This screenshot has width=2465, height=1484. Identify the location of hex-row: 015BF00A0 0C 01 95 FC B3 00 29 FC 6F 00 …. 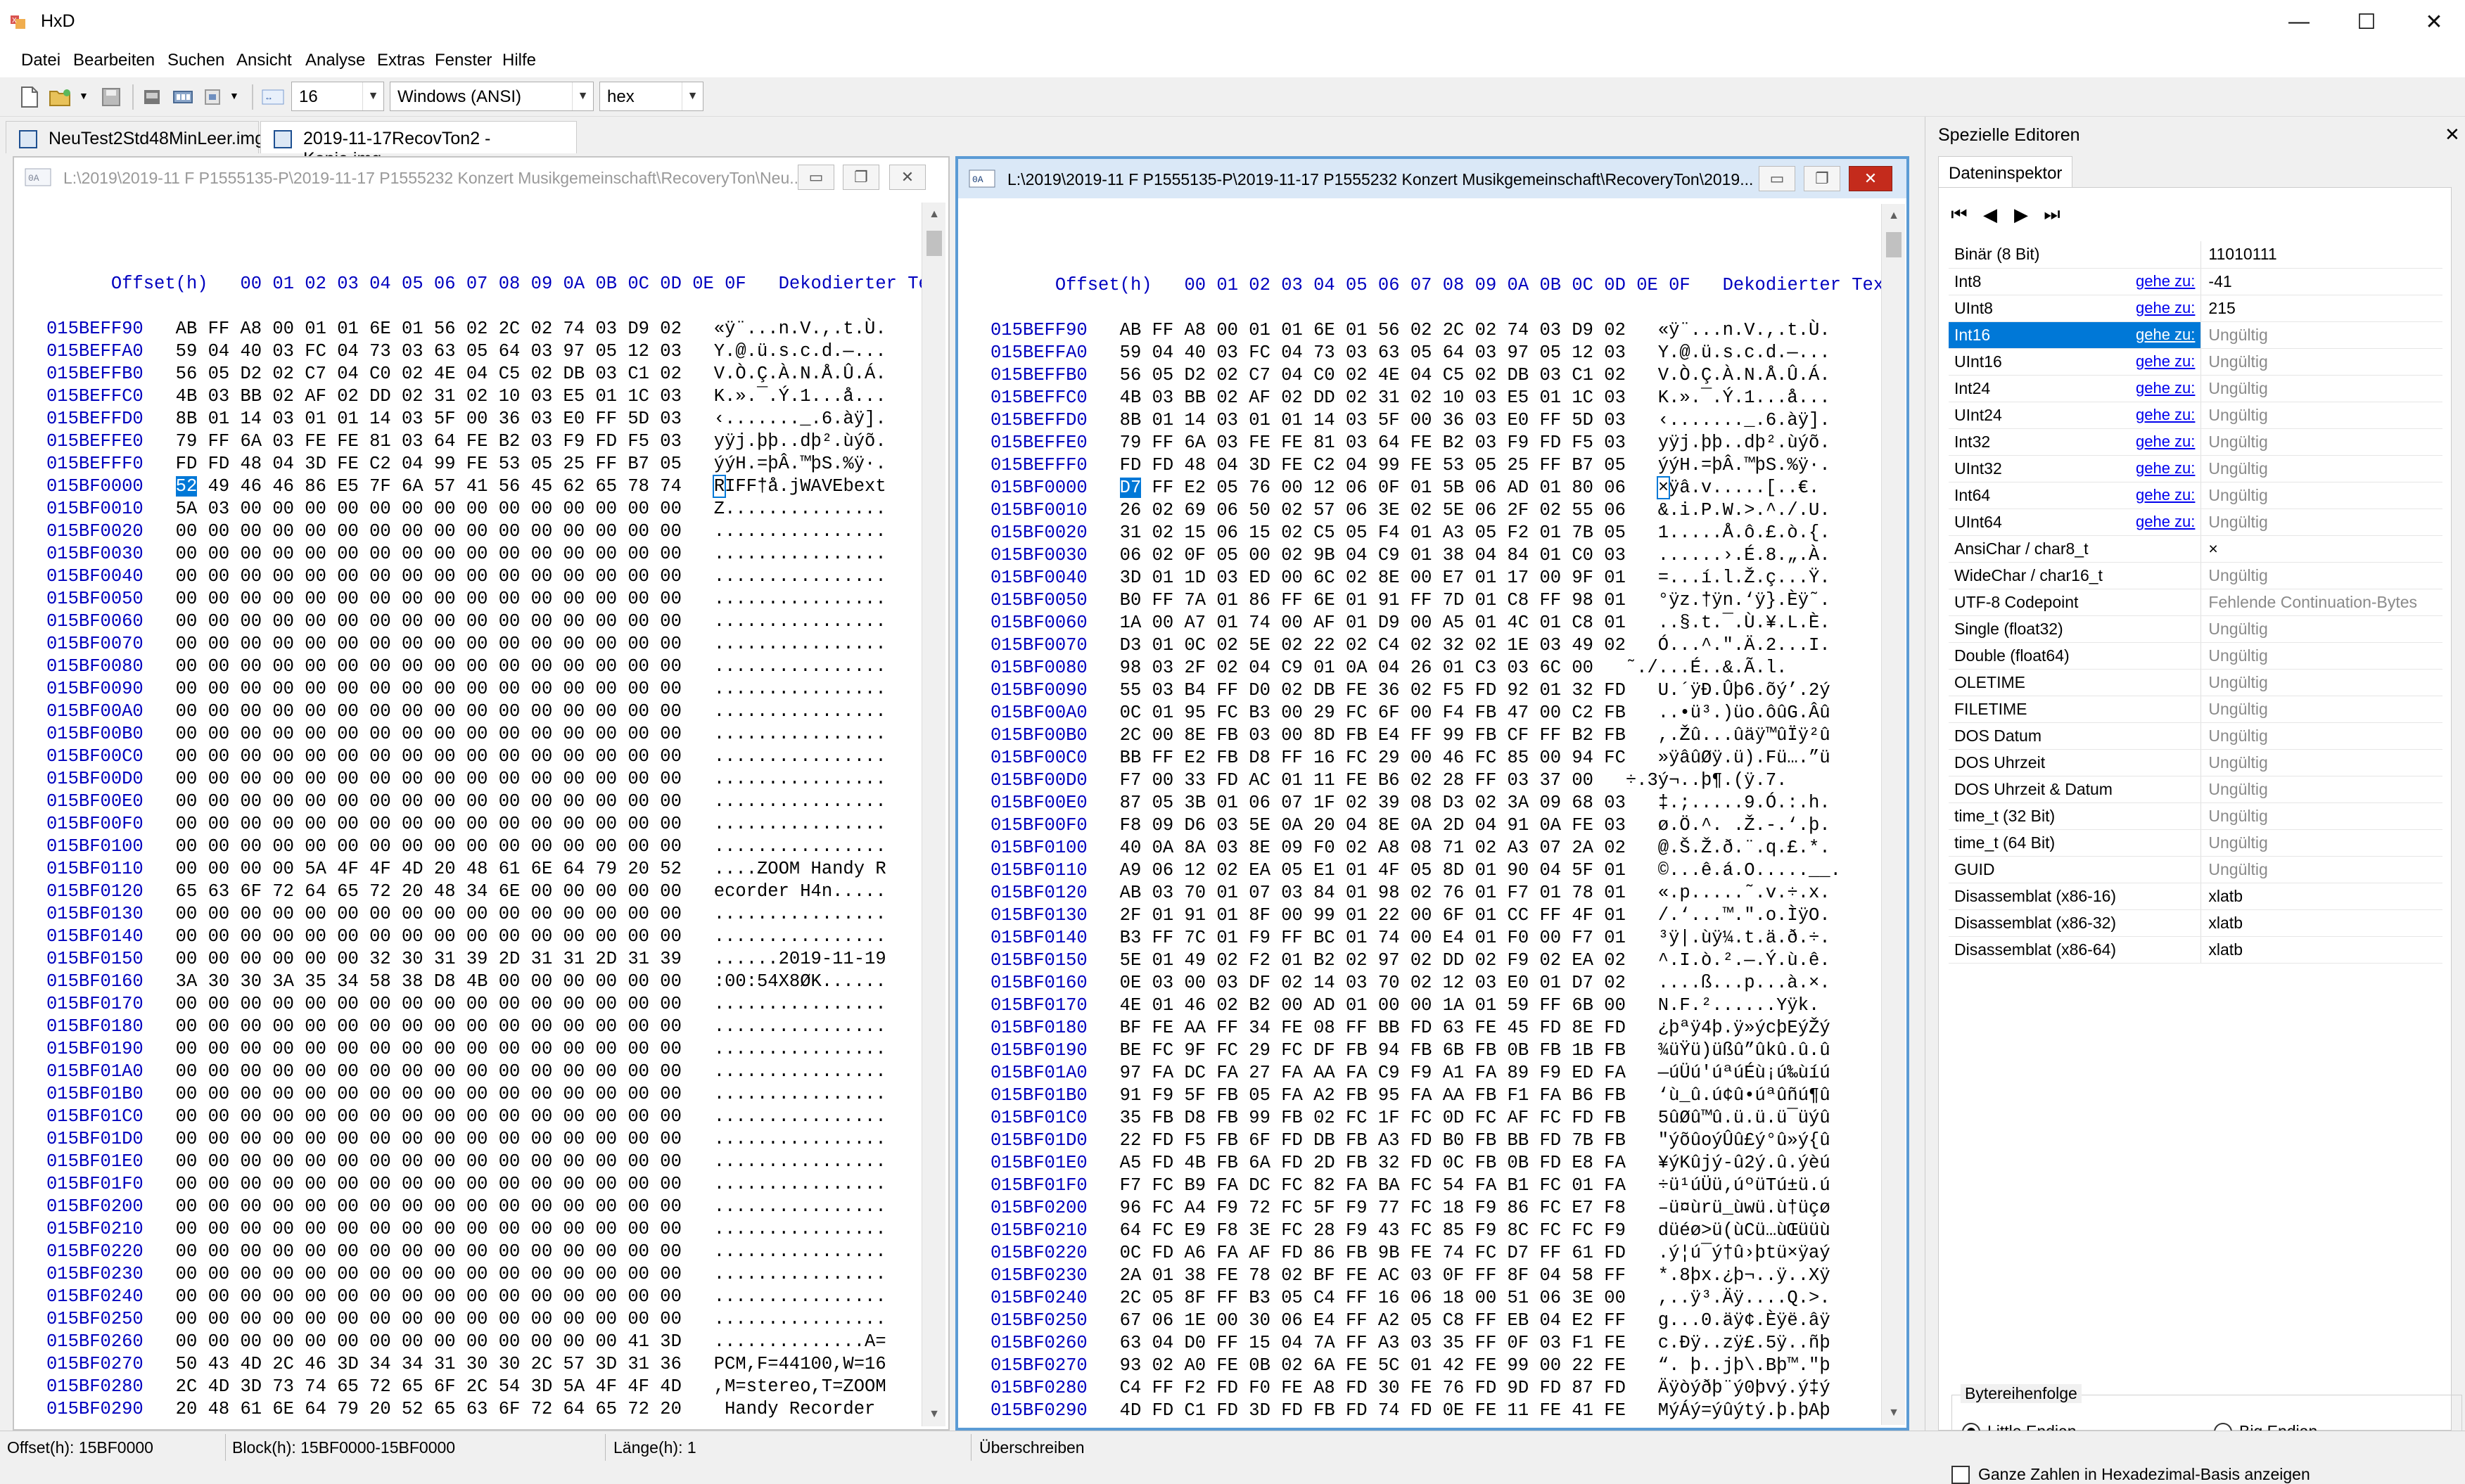
(1437, 713).